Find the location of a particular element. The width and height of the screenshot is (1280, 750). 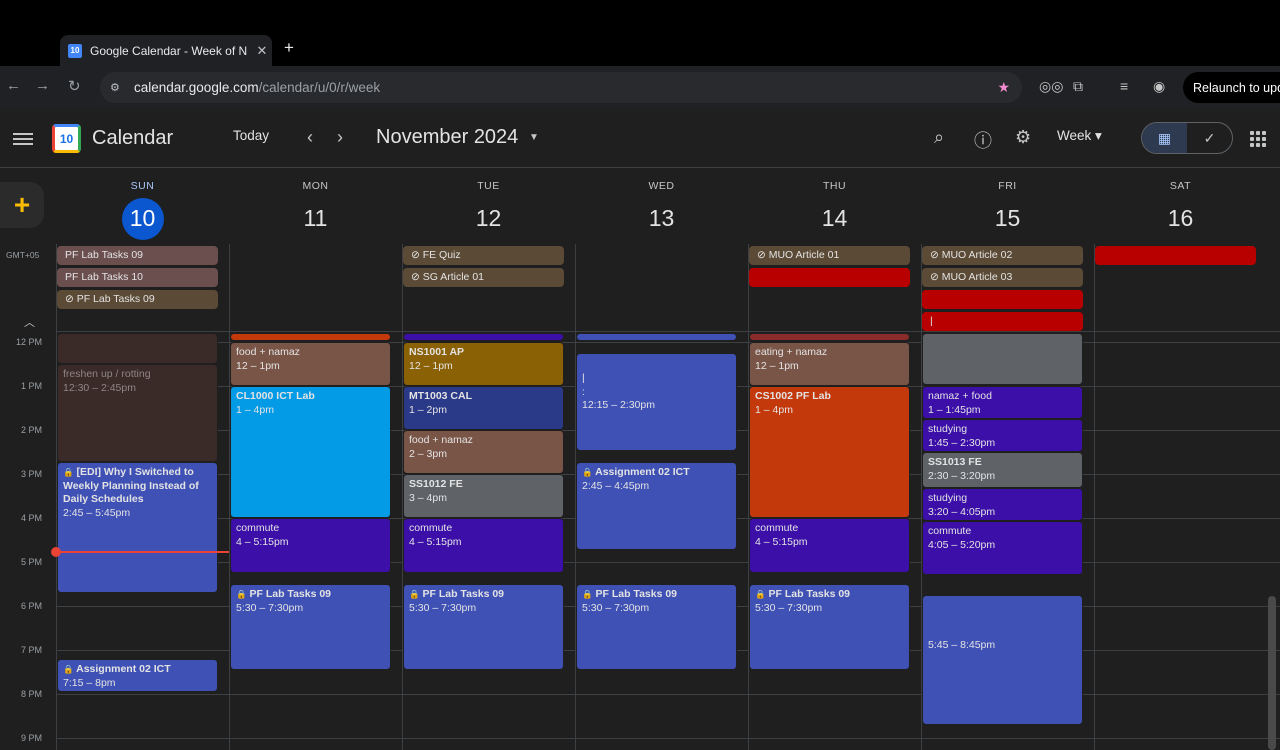

bookmark-star-icon: ★ is located at coordinates (1003, 87).